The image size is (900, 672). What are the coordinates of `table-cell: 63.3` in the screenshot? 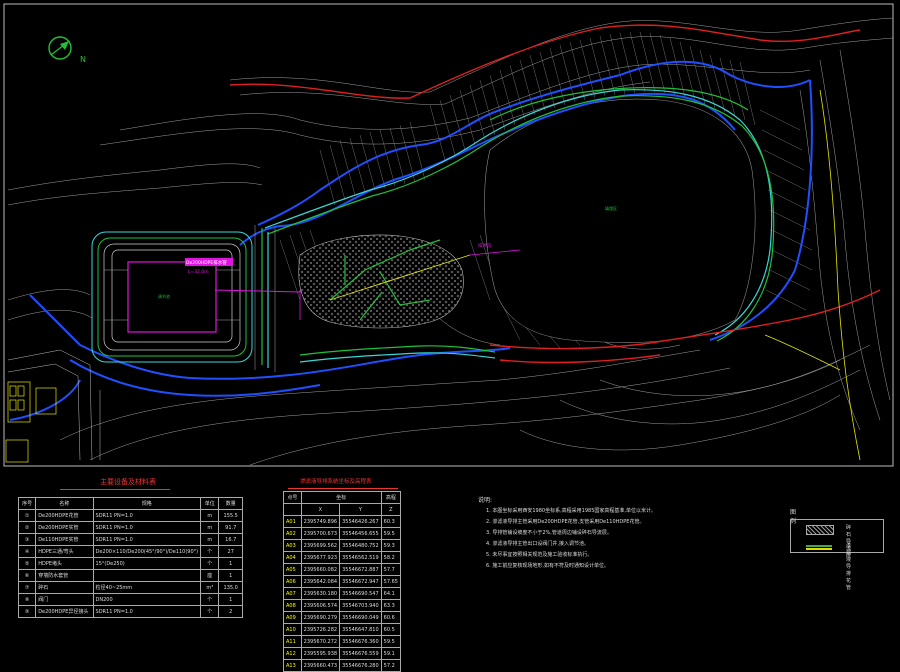 It's located at (391, 605).